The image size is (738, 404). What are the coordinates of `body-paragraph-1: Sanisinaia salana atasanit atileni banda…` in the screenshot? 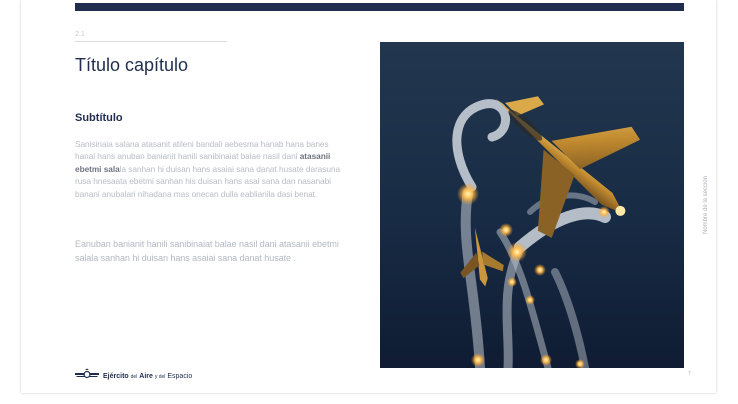 It's located at (211, 169).